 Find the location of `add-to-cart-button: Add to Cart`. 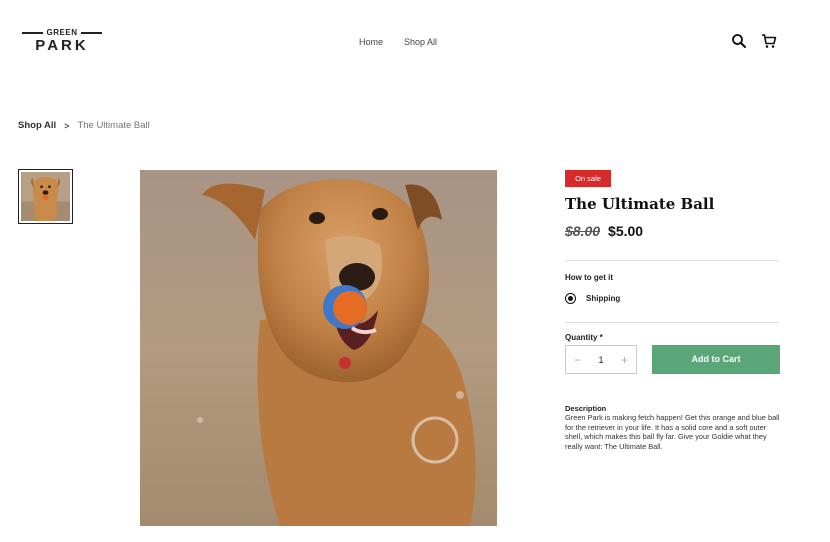

add-to-cart-button: Add to Cart is located at coordinates (716, 359).